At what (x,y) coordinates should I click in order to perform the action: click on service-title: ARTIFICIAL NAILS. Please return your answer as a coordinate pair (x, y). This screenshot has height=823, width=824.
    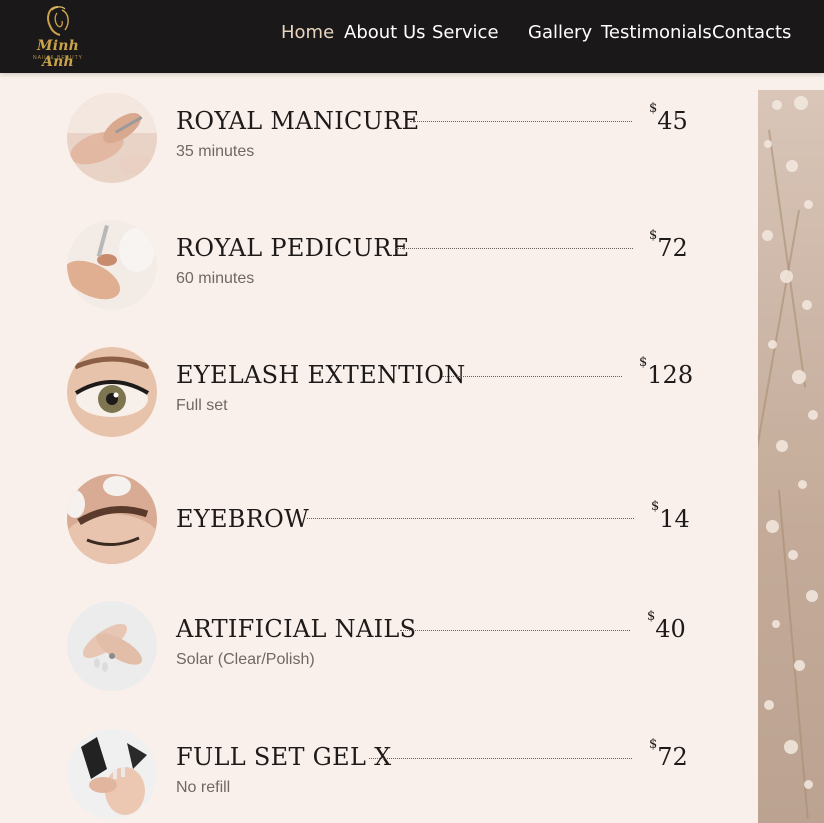
    Looking at the image, I should click on (296, 629).